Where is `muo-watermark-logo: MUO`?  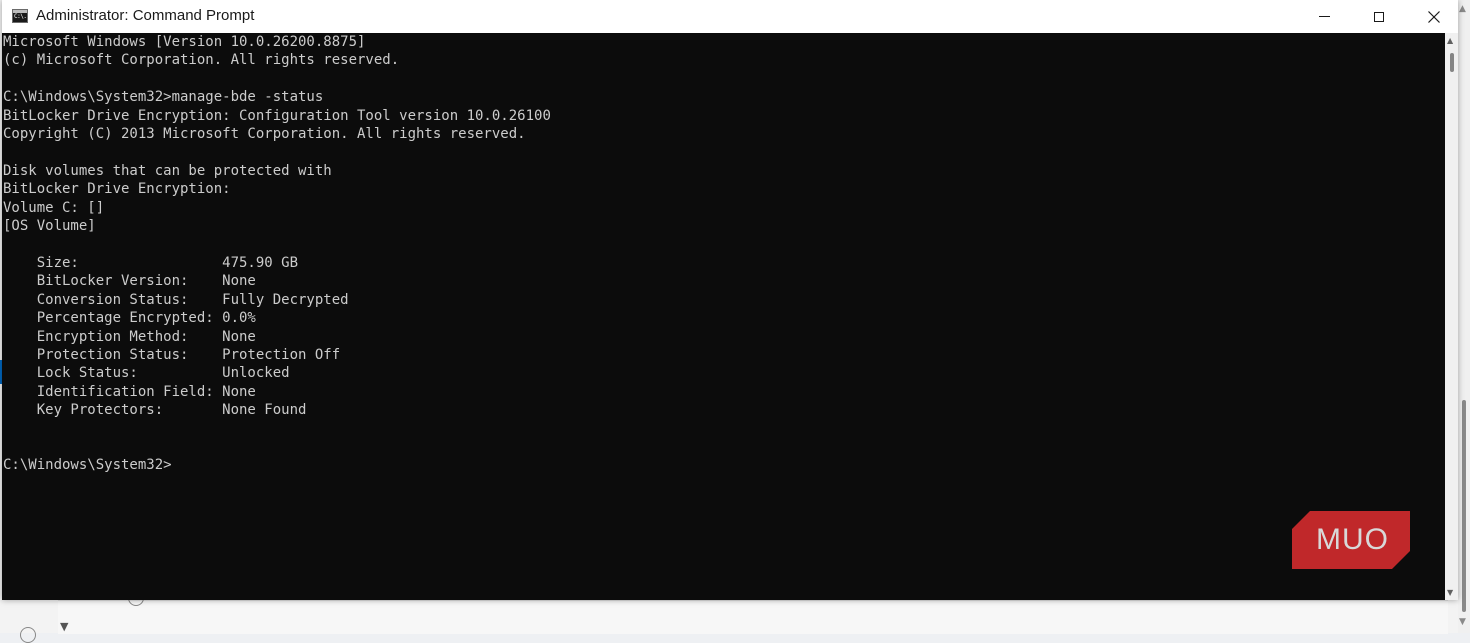
muo-watermark-logo: MUO is located at coordinates (1351, 540).